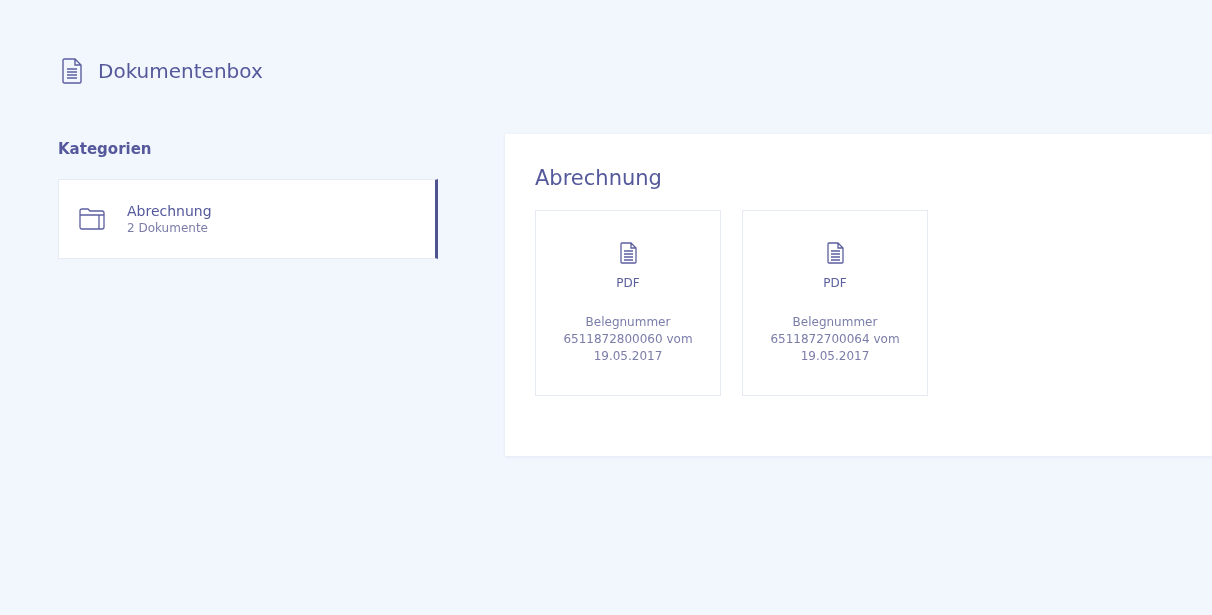 The image size is (1212, 615). What do you see at coordinates (599, 178) in the screenshot?
I see `panel-title: Abrechnung` at bounding box center [599, 178].